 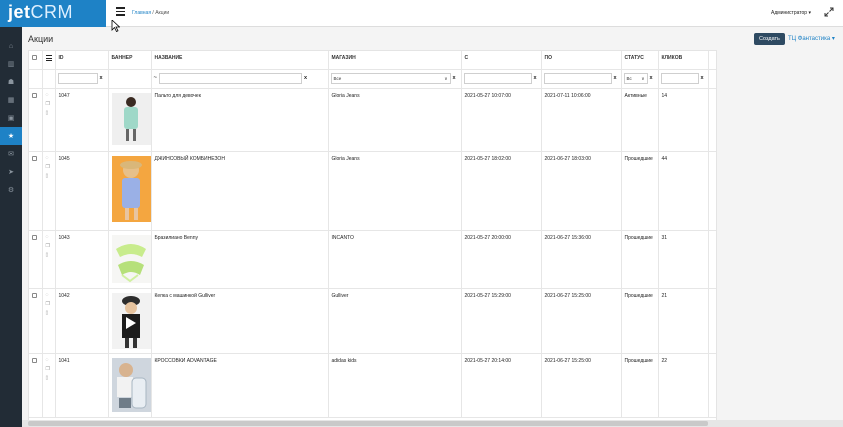 I want to click on column-header-status: Статус, so click(x=640, y=60).